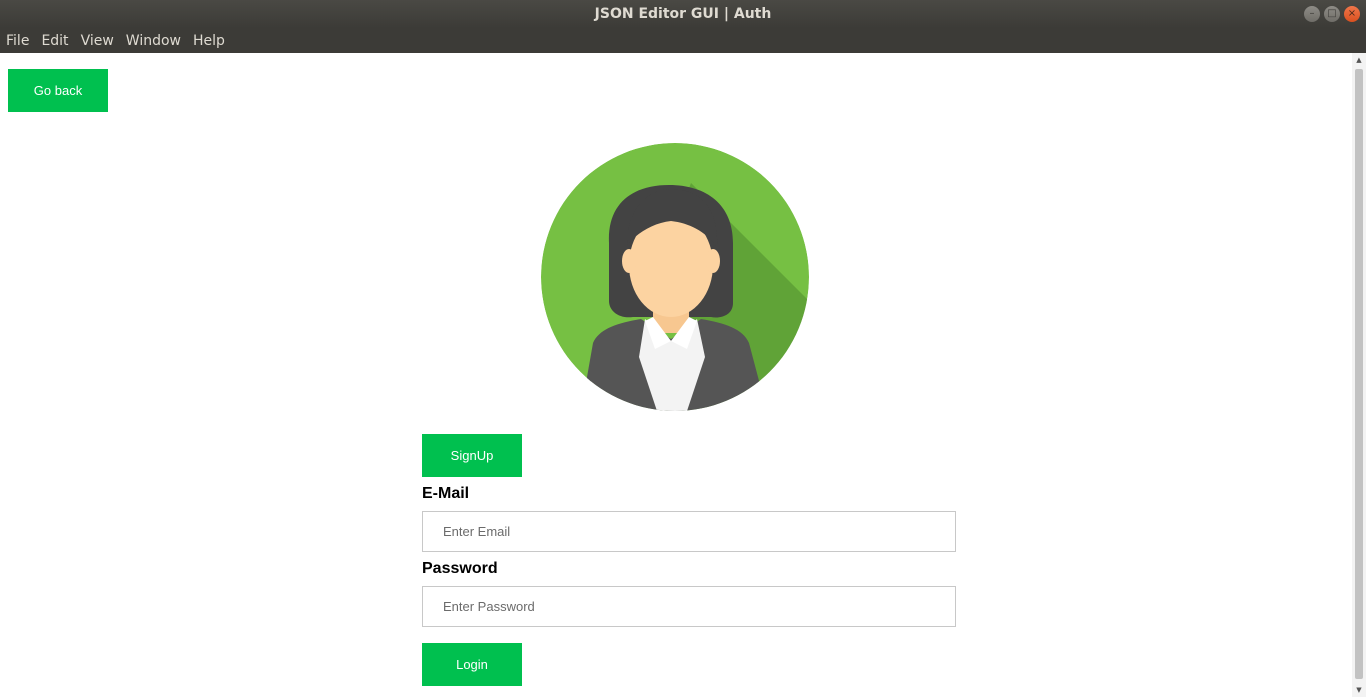  I want to click on window-controls: – □ ×, so click(1332, 14).